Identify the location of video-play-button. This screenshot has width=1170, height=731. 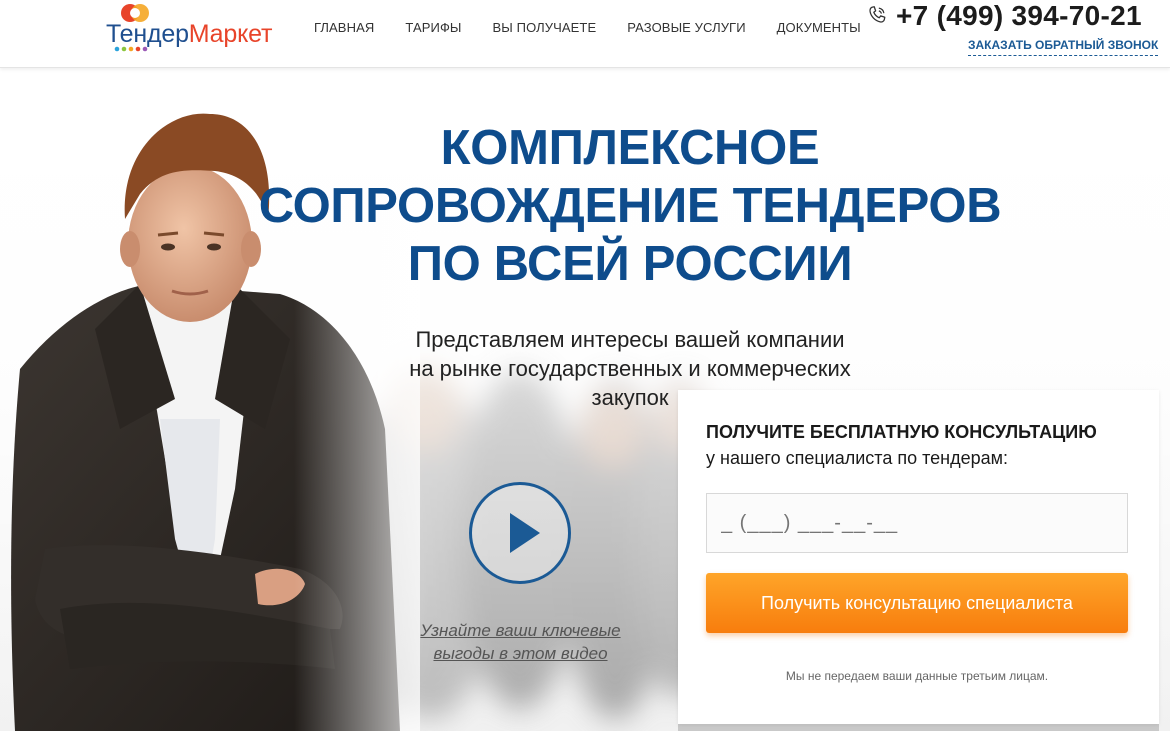
(520, 533).